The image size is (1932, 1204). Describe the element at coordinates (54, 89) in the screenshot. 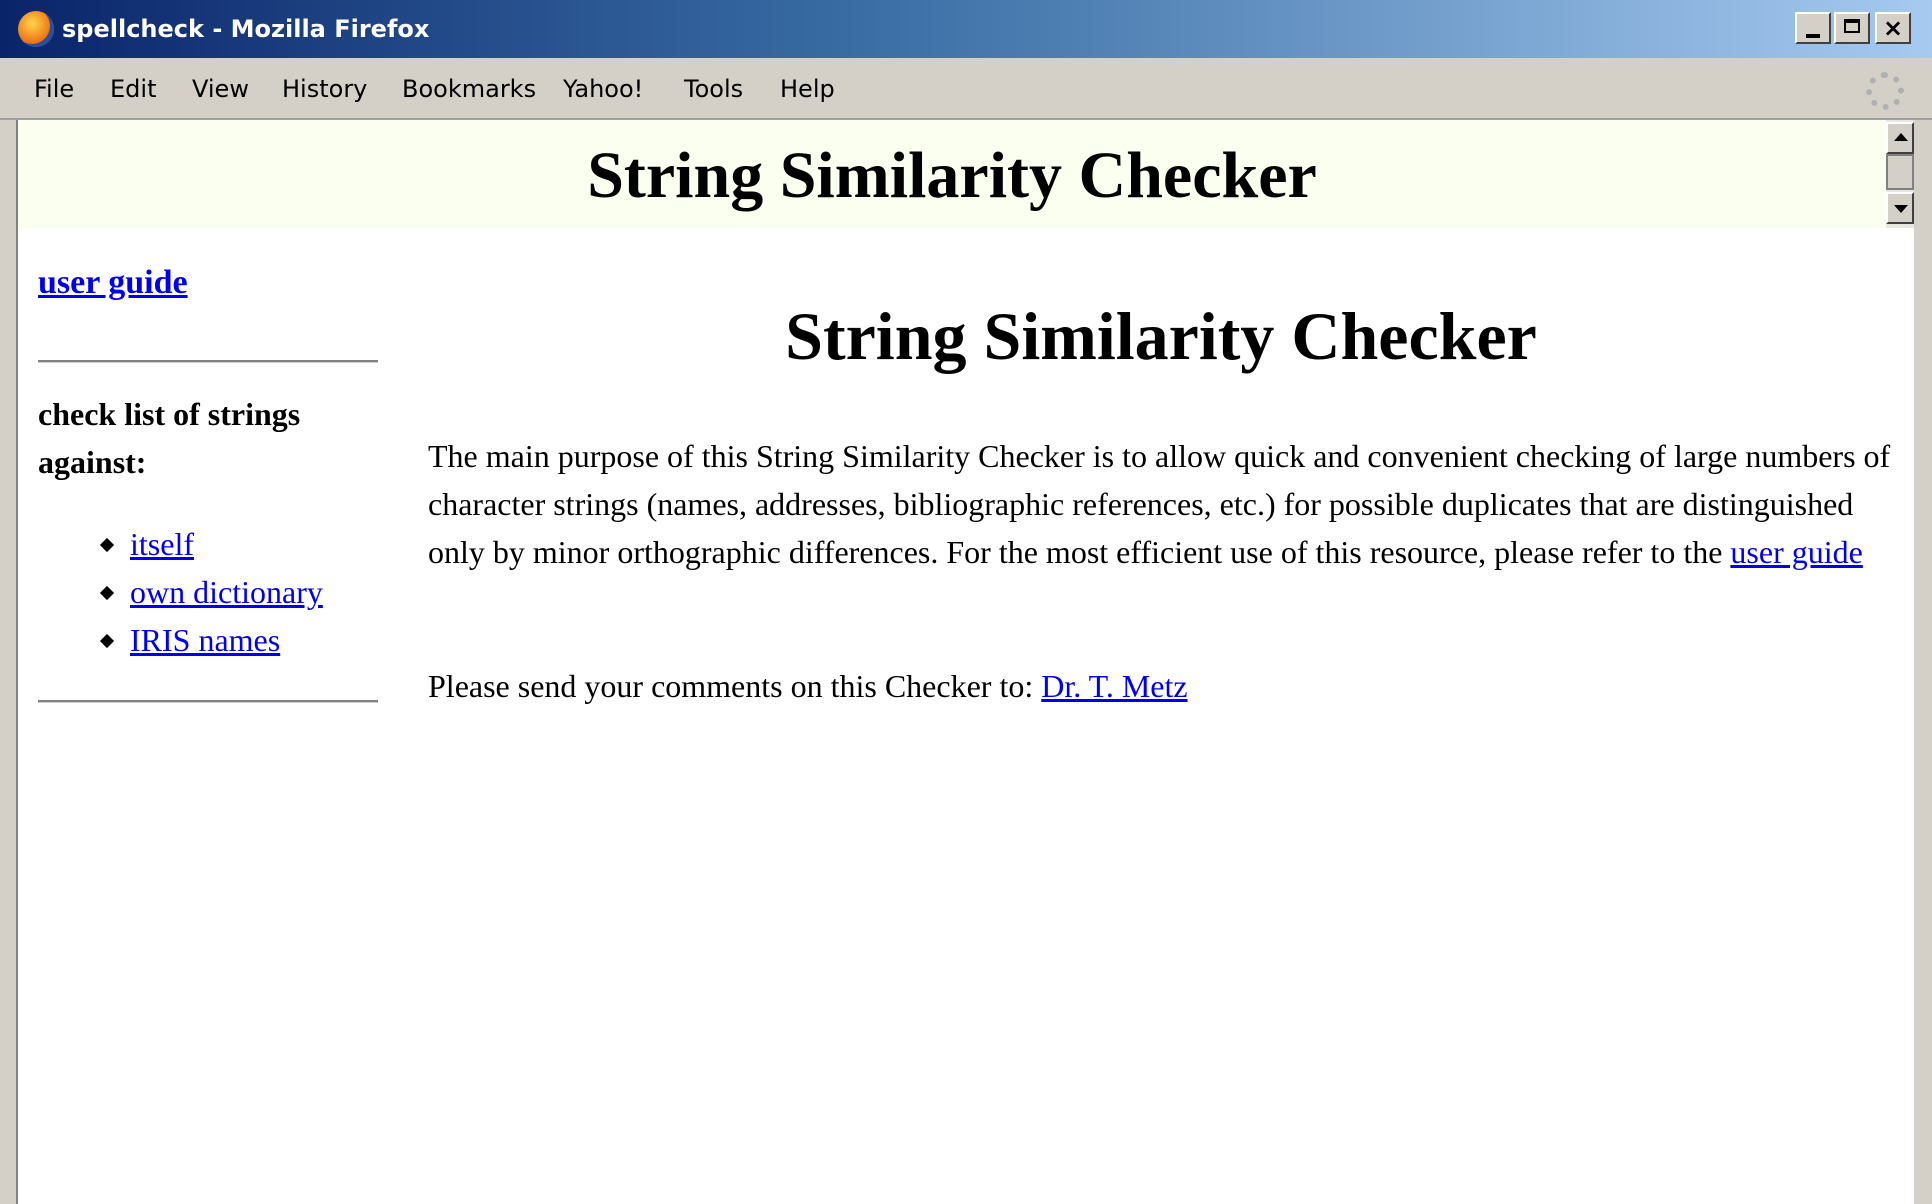

I see `menu-file: File` at that location.